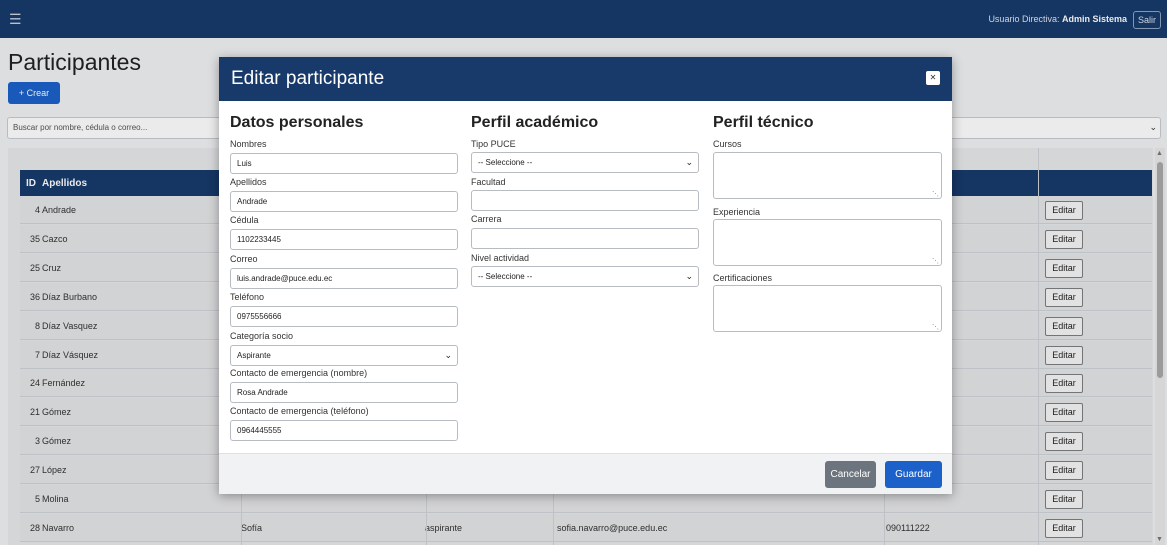 This screenshot has height=545, width=1167. What do you see at coordinates (585, 238) in the screenshot?
I see `carrera-field` at bounding box center [585, 238].